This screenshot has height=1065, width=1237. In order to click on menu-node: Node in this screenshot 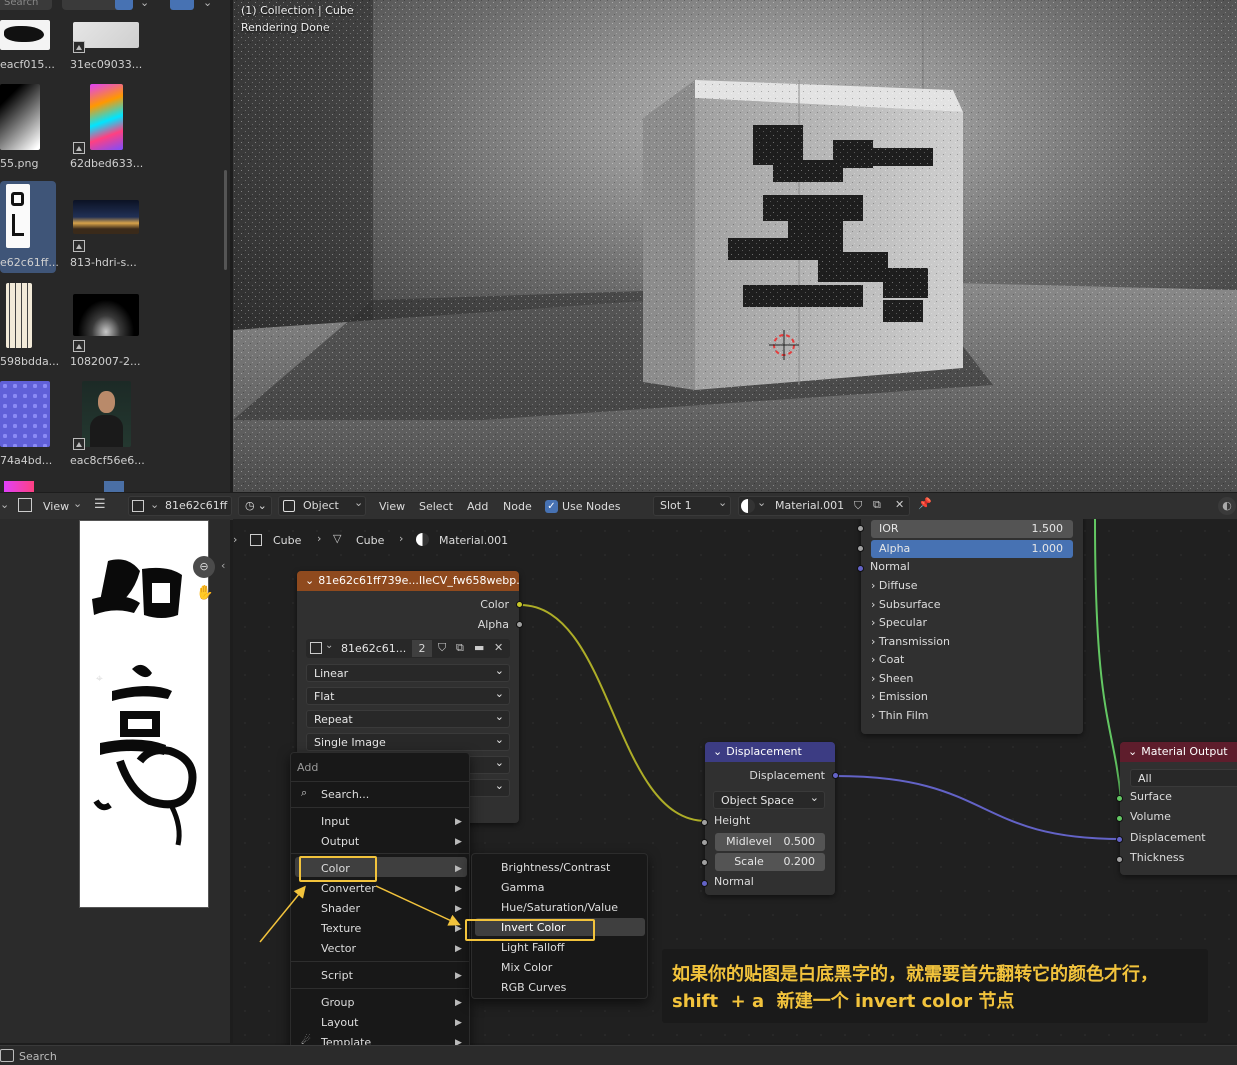, I will do `click(517, 506)`.